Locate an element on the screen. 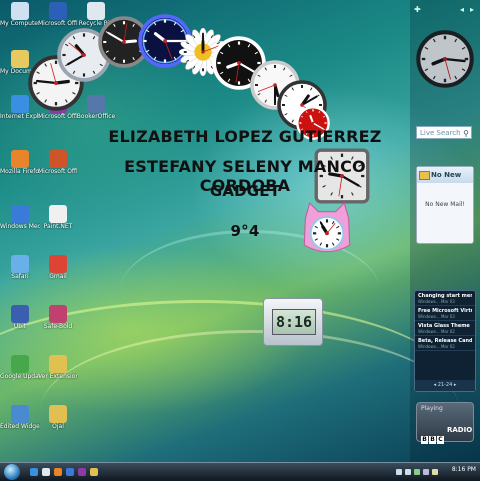  mail-gadget-title: No New is located at coordinates (446, 175).